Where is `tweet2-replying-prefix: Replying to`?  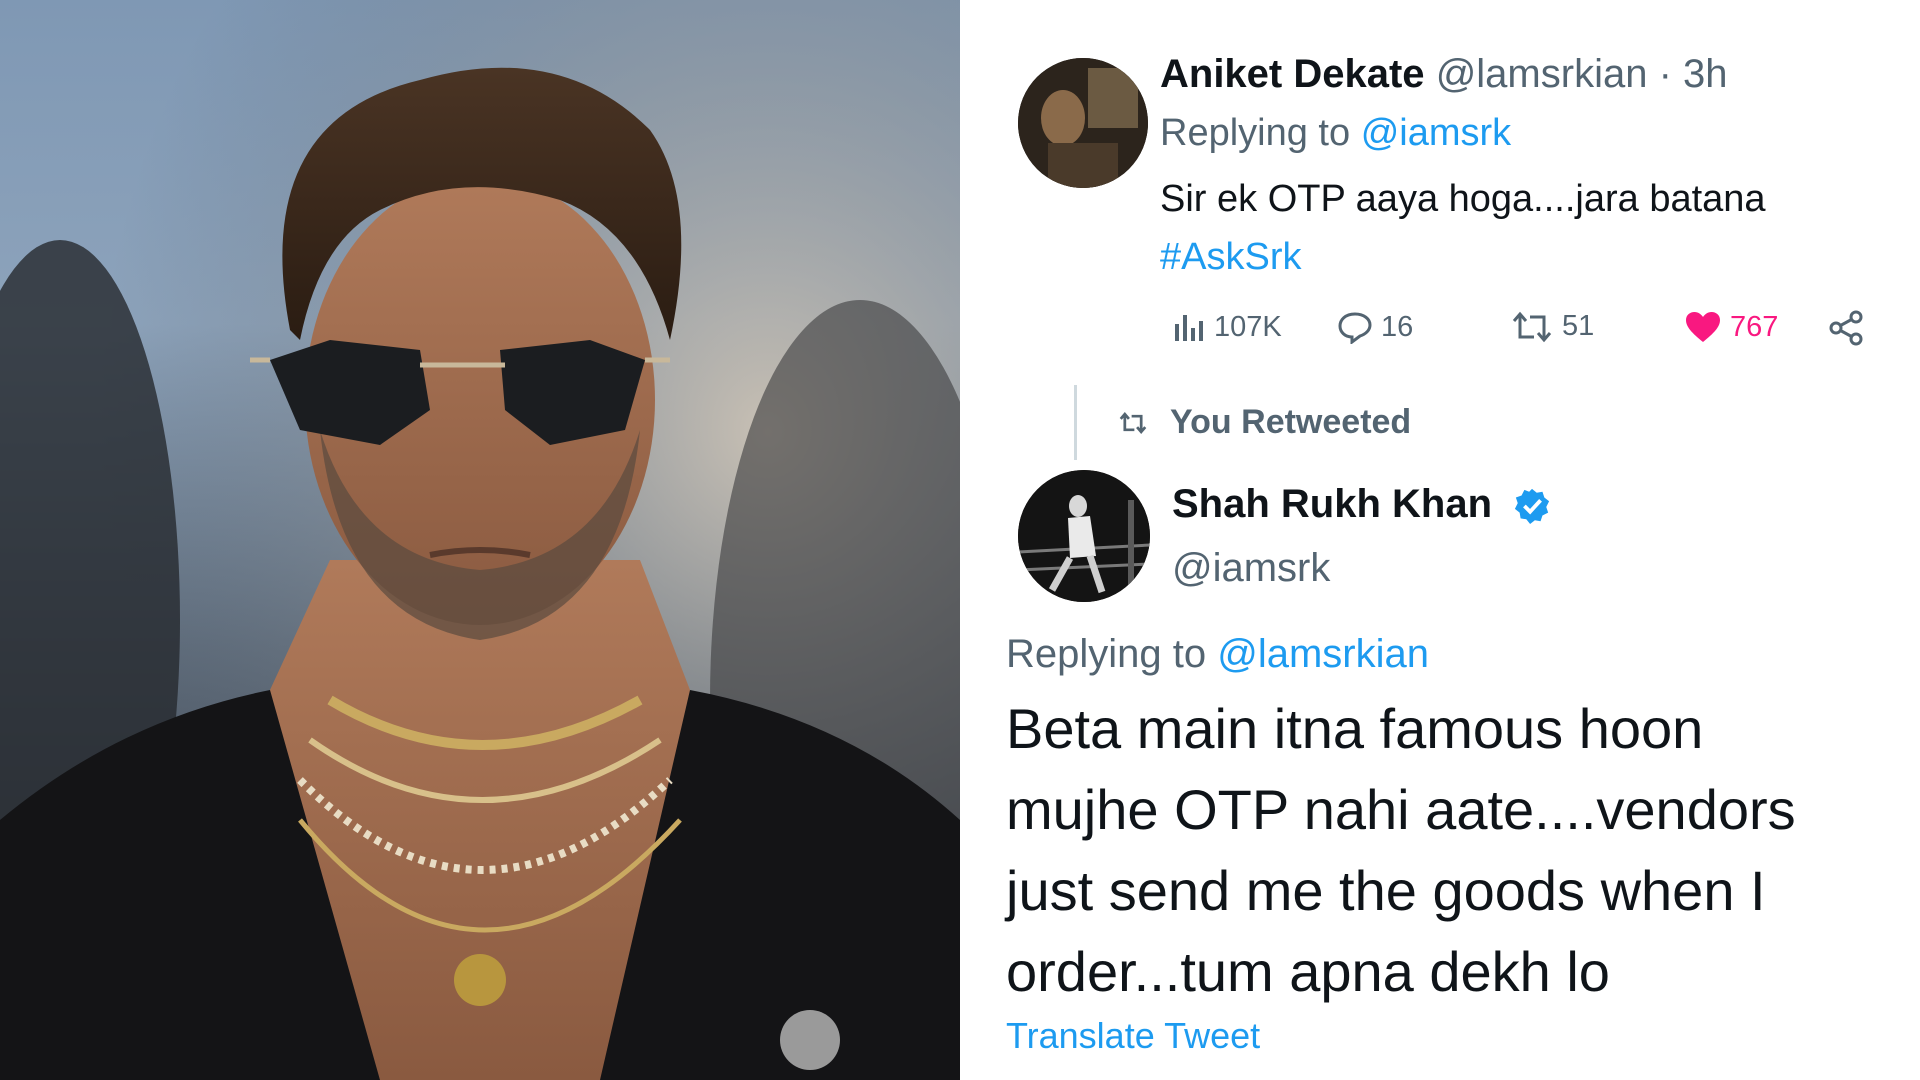 tweet2-replying-prefix: Replying to is located at coordinates (1106, 654).